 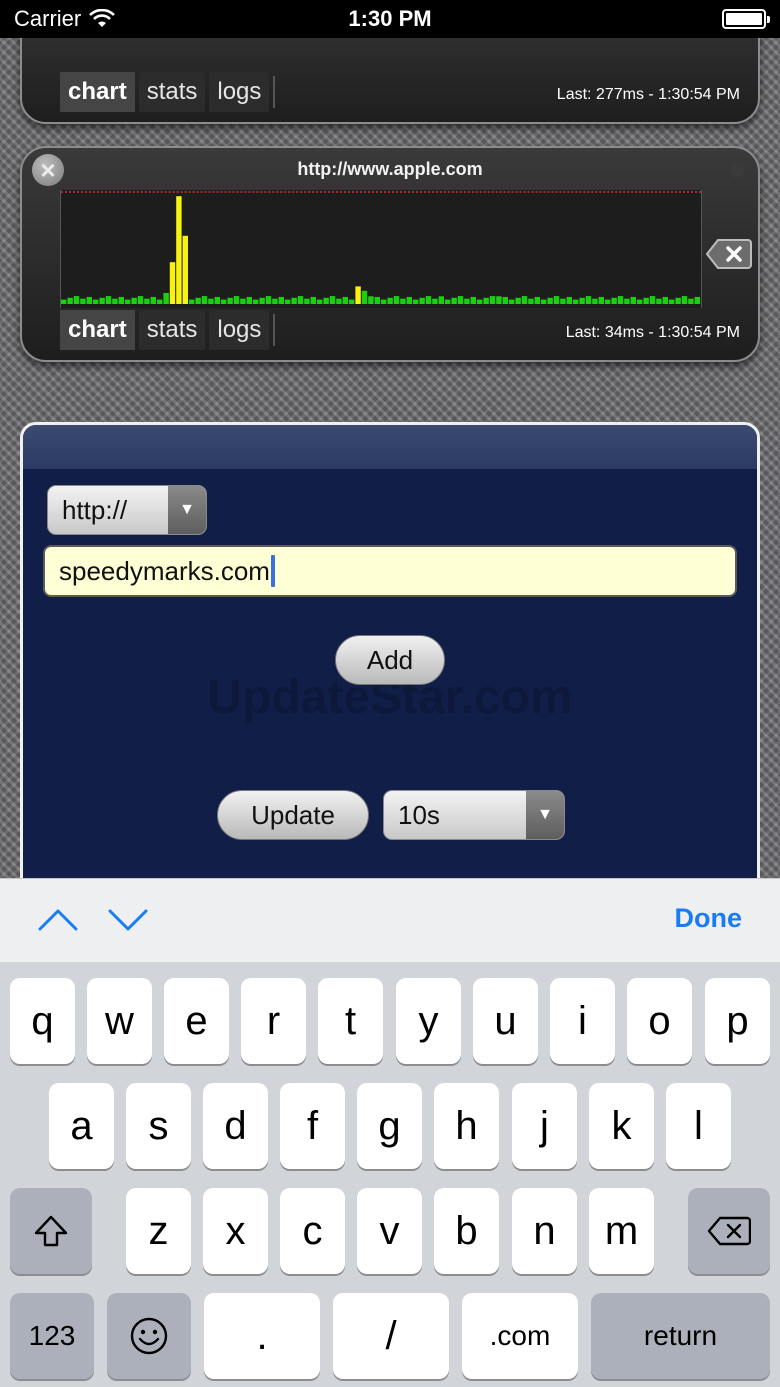 What do you see at coordinates (390, 169) in the screenshot?
I see `panel-title: http://www.apple.com` at bounding box center [390, 169].